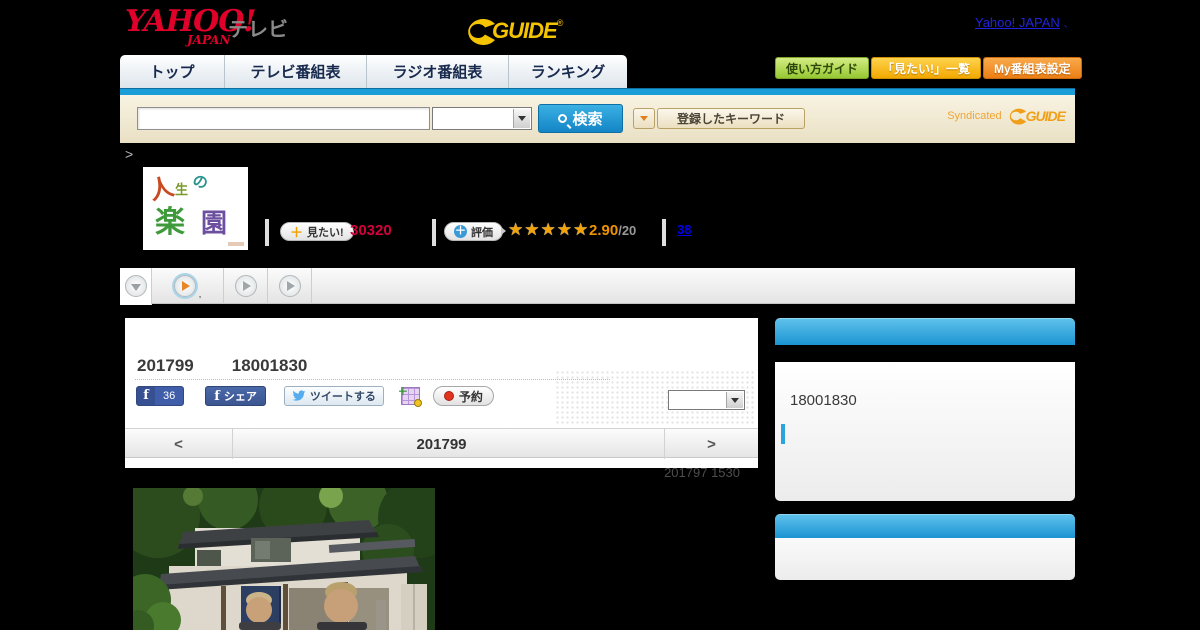 The image size is (1200, 630). I want to click on registered-keywords-label: 登録したキーワード, so click(730, 119).